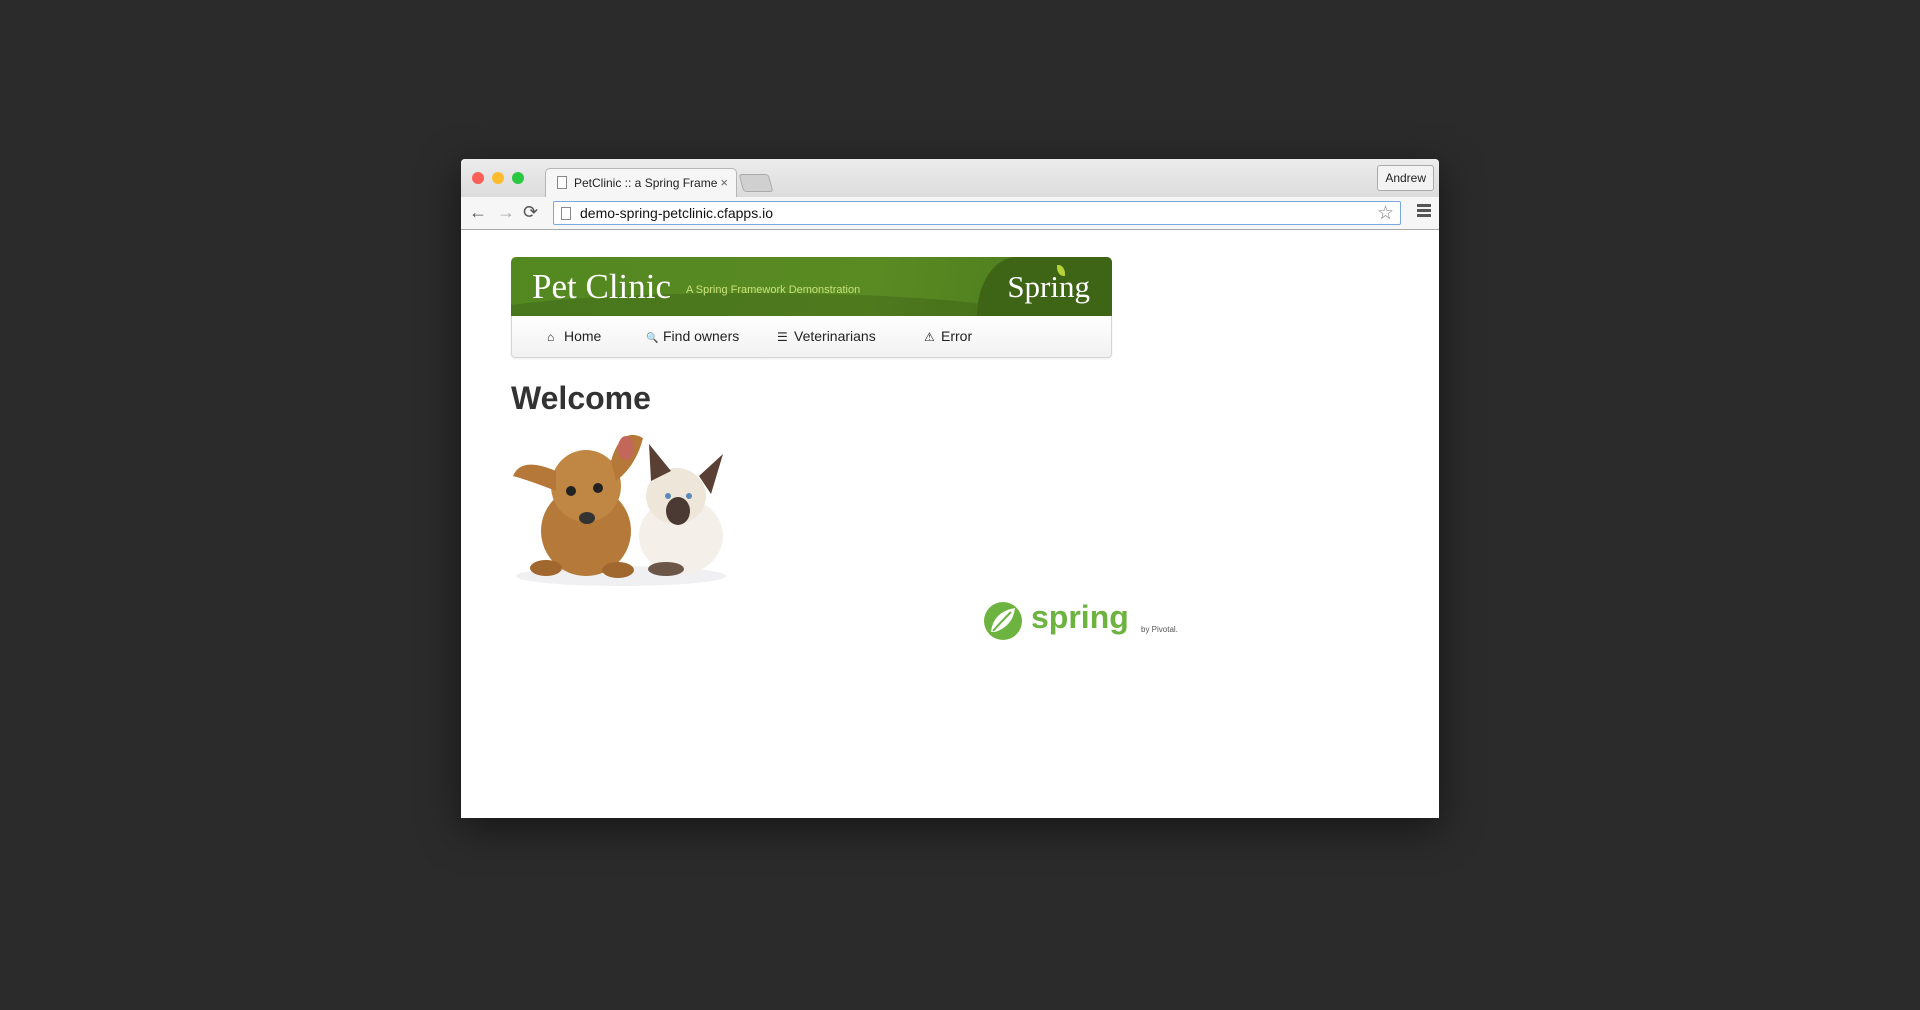 Image resolution: width=1920 pixels, height=1010 pixels. What do you see at coordinates (478, 178) in the screenshot?
I see `close-window-button` at bounding box center [478, 178].